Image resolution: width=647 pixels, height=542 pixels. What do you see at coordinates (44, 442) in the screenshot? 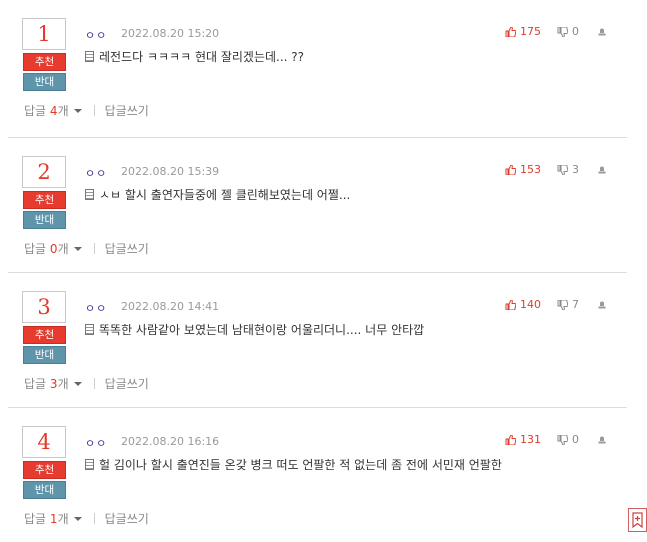
I see `rank-number: 4` at bounding box center [44, 442].